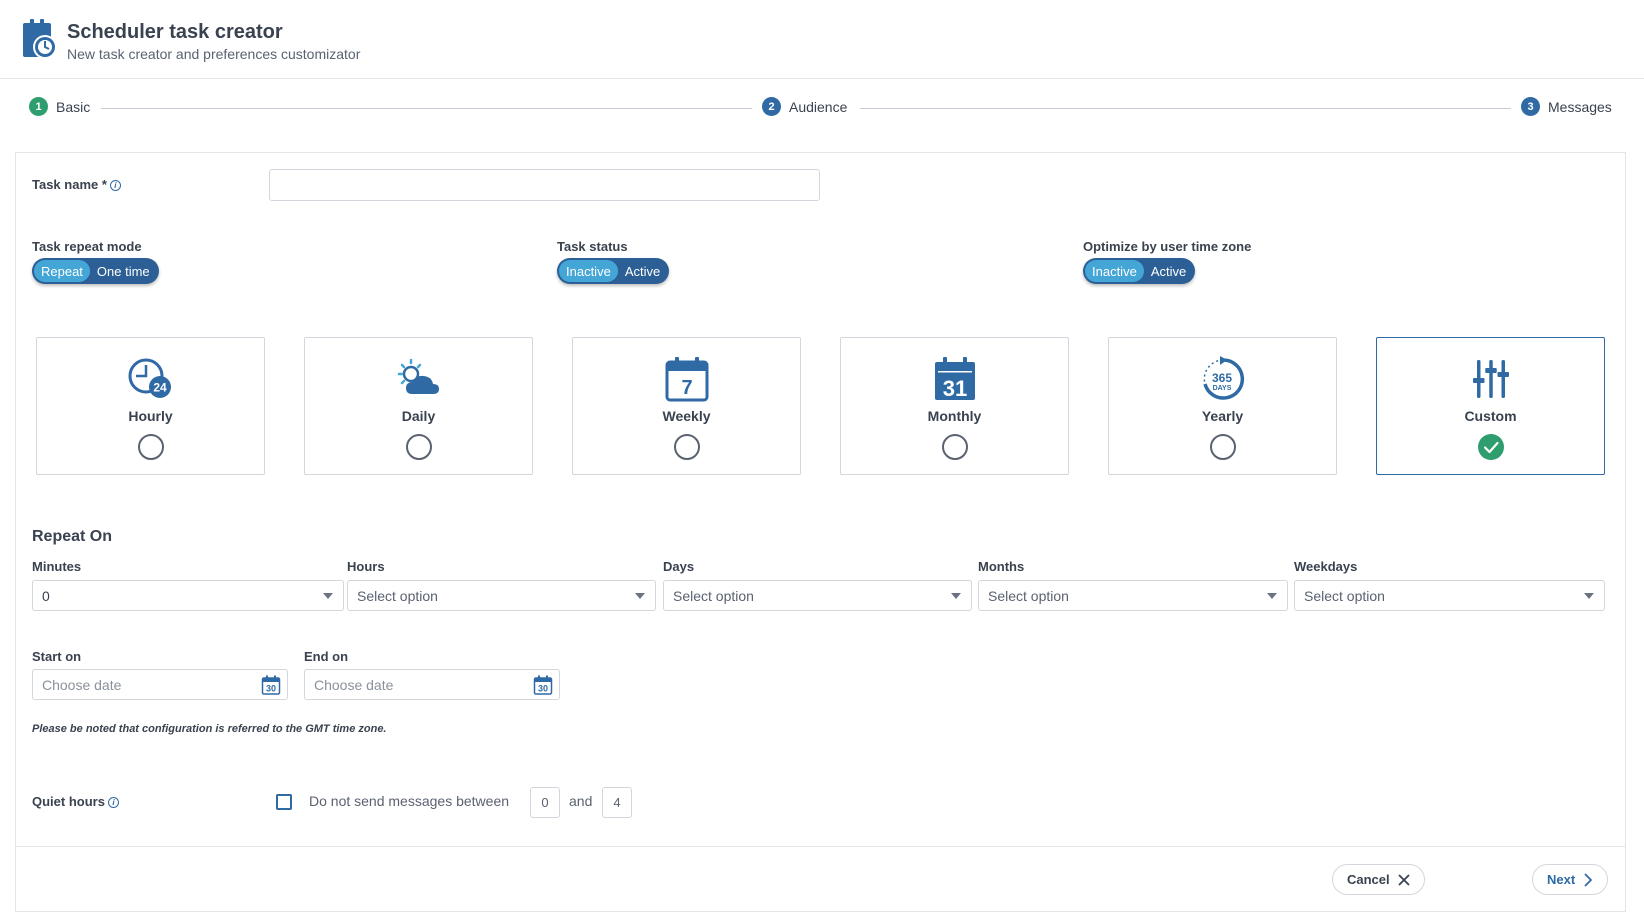 Image resolution: width=1644 pixels, height=920 pixels. What do you see at coordinates (188, 595) in the screenshot?
I see `minutes-select: 0` at bounding box center [188, 595].